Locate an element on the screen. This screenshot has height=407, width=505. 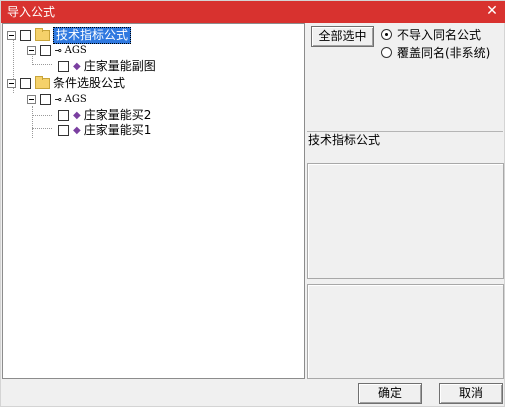
tree-node-ags-2: ⊸ AGS is located at coordinates (57, 99).